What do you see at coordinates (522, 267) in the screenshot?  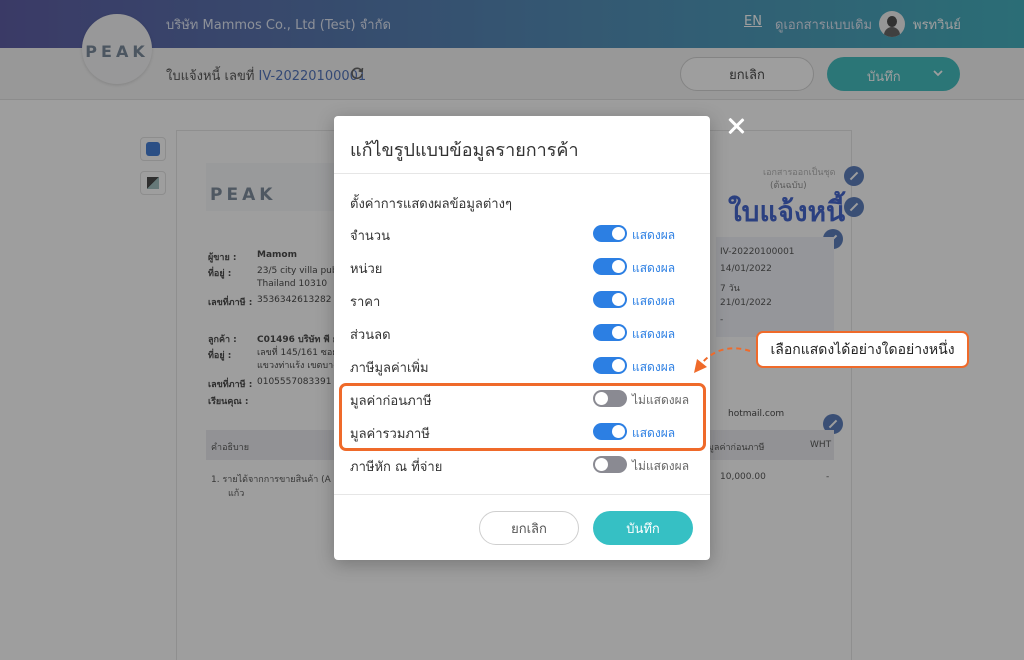 I see `setting-row-unit: หน่วย แสดงผล` at bounding box center [522, 267].